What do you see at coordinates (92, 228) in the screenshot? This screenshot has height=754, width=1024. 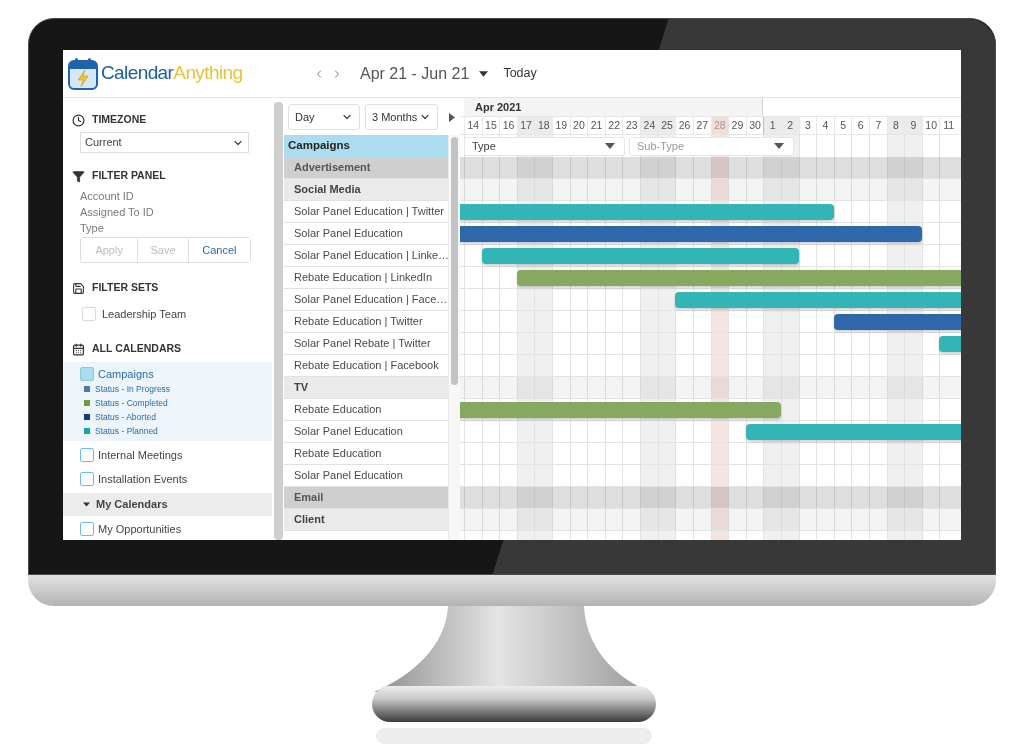 I see `filter-field-label: Type` at bounding box center [92, 228].